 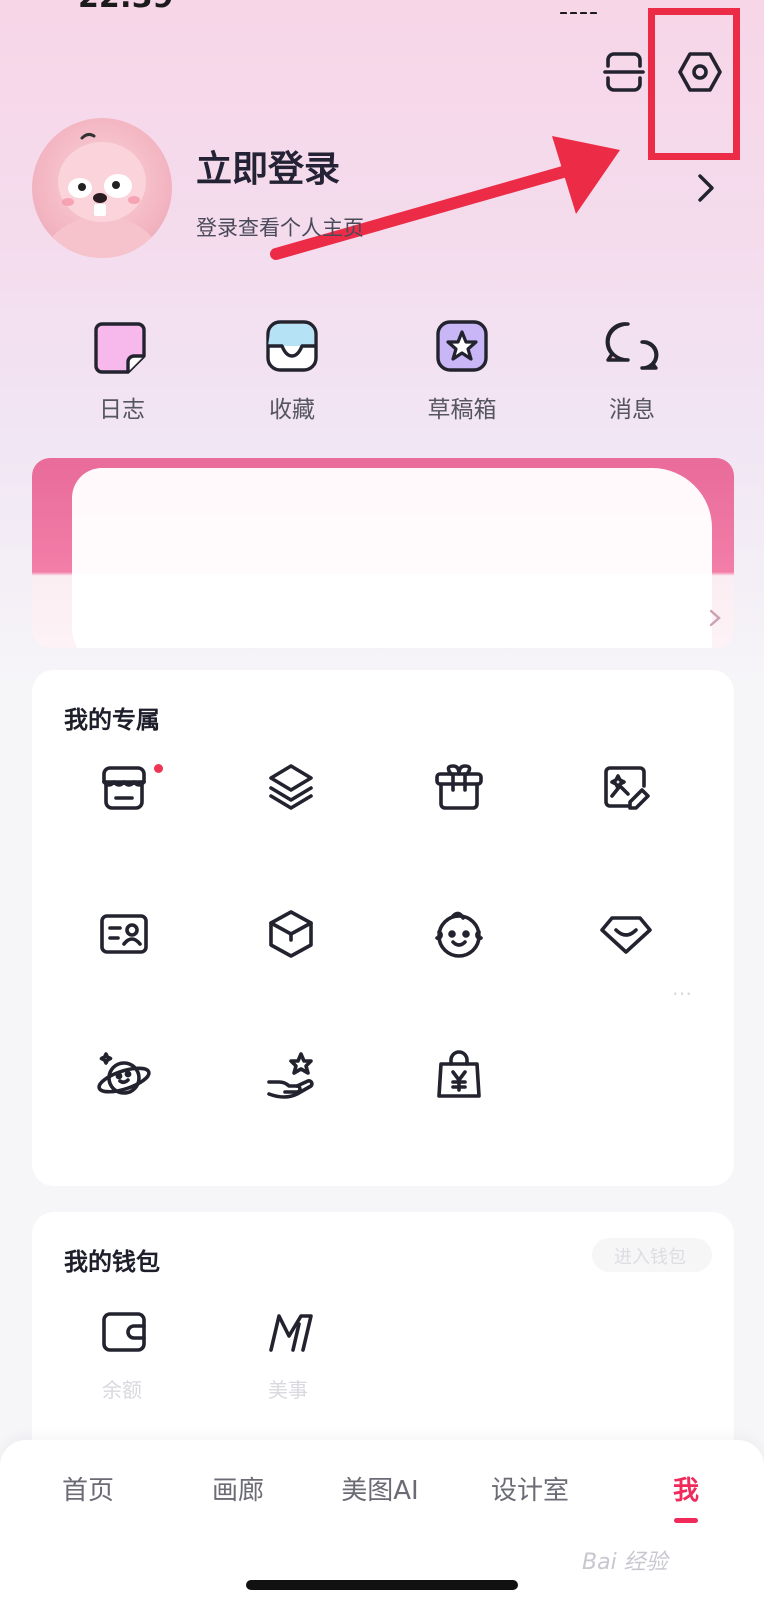 I want to click on enter-wallet-link: 进入钱包, so click(x=652, y=1255).